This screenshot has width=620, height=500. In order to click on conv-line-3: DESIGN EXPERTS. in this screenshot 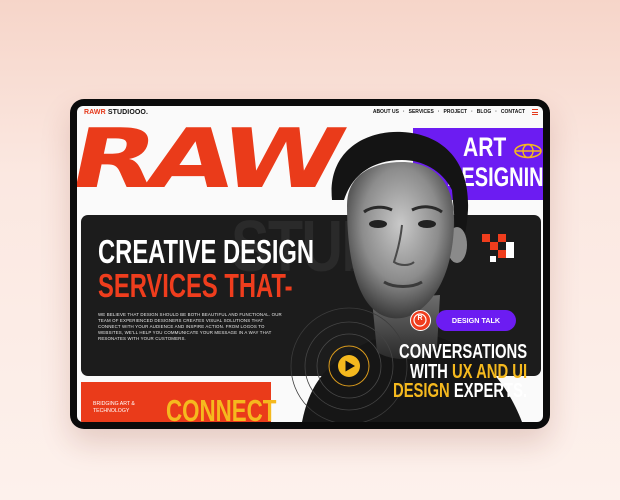, I will do `click(460, 391)`.